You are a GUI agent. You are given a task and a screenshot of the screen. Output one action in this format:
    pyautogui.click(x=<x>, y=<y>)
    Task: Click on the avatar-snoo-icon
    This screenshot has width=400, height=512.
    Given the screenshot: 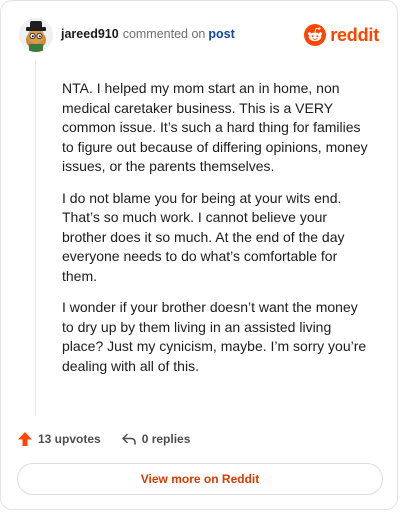 What is the action you would take?
    pyautogui.click(x=36, y=35)
    